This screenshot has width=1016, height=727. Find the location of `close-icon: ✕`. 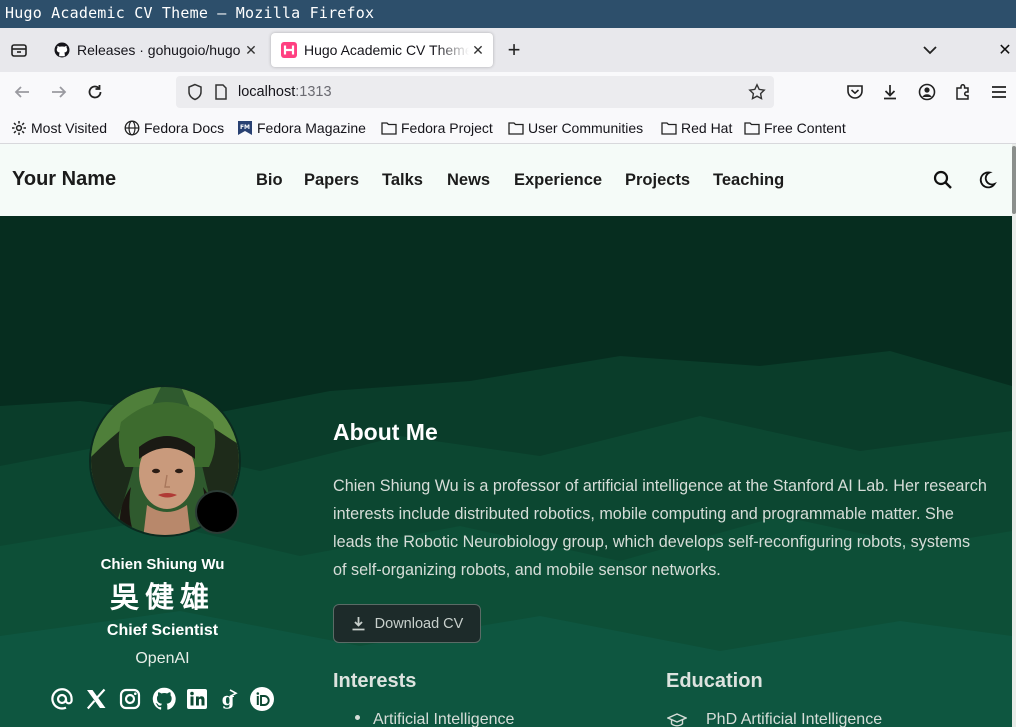

close-icon: ✕ is located at coordinates (1005, 50).